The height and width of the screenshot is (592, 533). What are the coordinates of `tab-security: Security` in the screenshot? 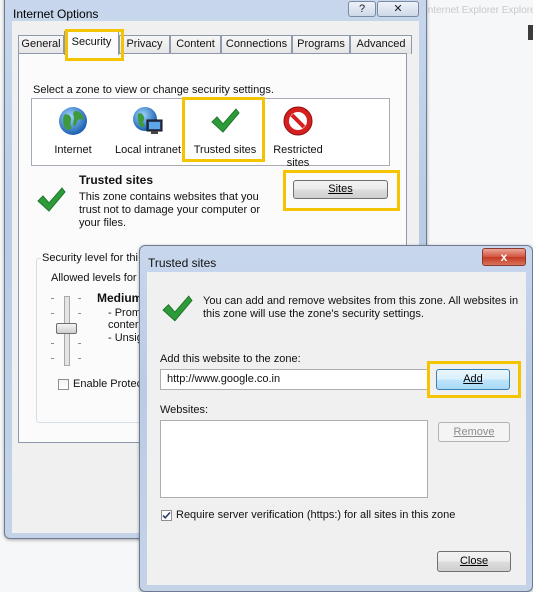 It's located at (91, 43).